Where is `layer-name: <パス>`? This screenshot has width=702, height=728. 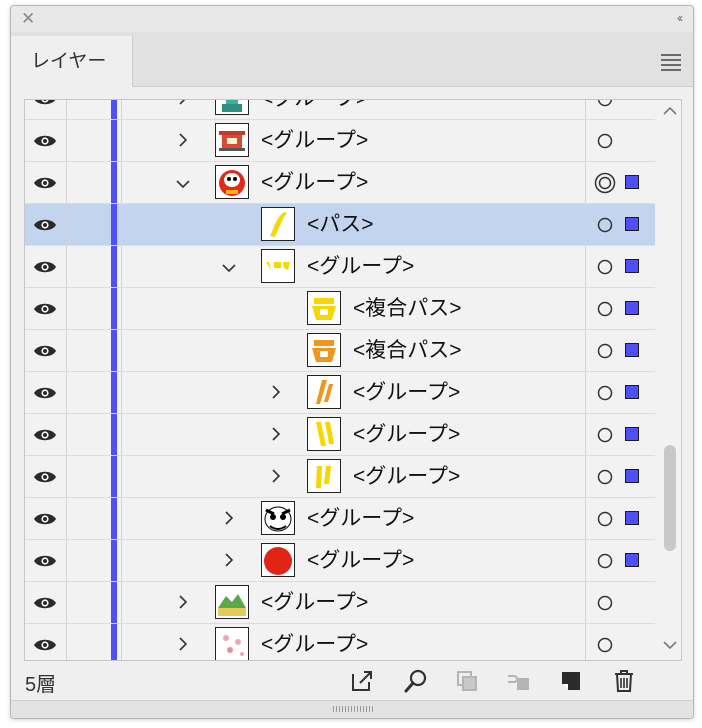 layer-name: <パス> is located at coordinates (340, 225).